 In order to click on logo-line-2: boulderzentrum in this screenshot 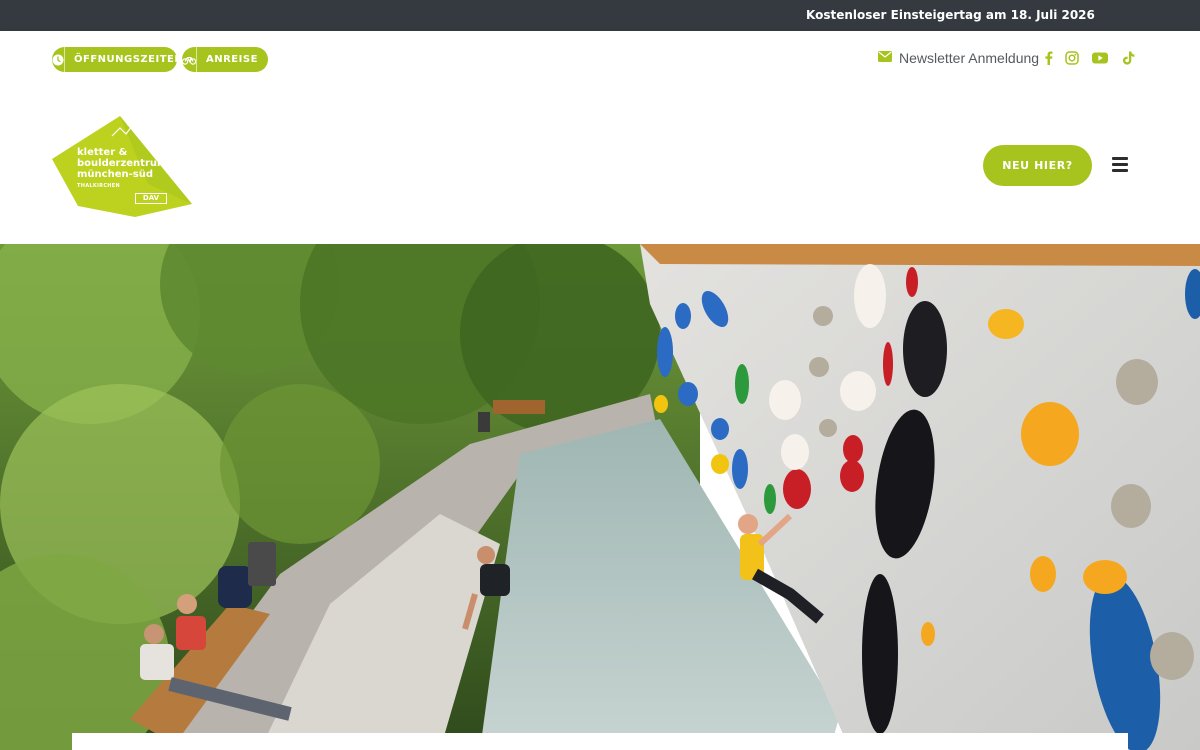, I will do `click(122, 163)`.